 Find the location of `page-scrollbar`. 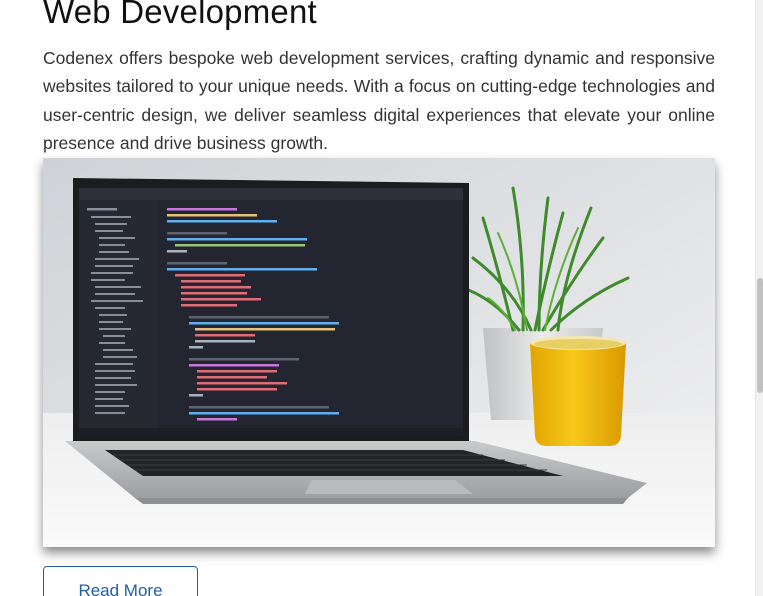

page-scrollbar is located at coordinates (759, 298).